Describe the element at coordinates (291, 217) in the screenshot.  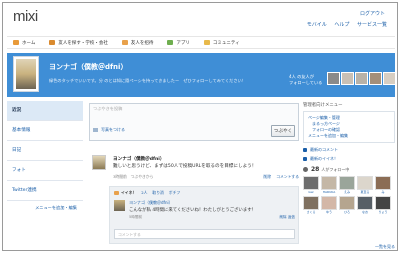
I see `reply-reply-link: 返信` at that location.